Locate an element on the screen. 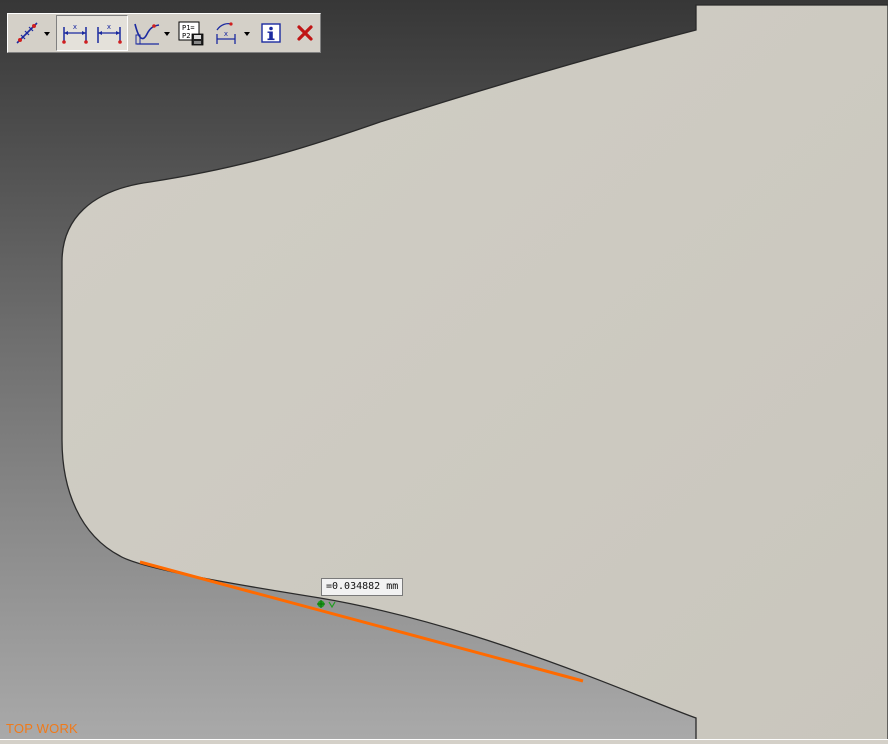  measure-toolbar: x x P1= P2 x is located at coordinates (164, 33).